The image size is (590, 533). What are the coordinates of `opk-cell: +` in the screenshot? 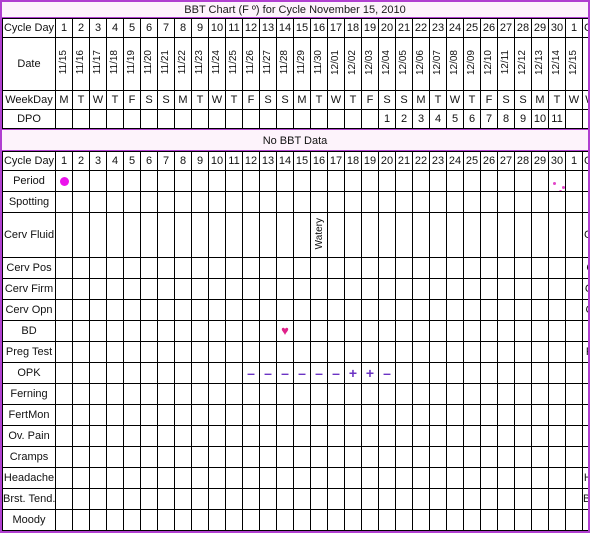 It's located at (353, 373).